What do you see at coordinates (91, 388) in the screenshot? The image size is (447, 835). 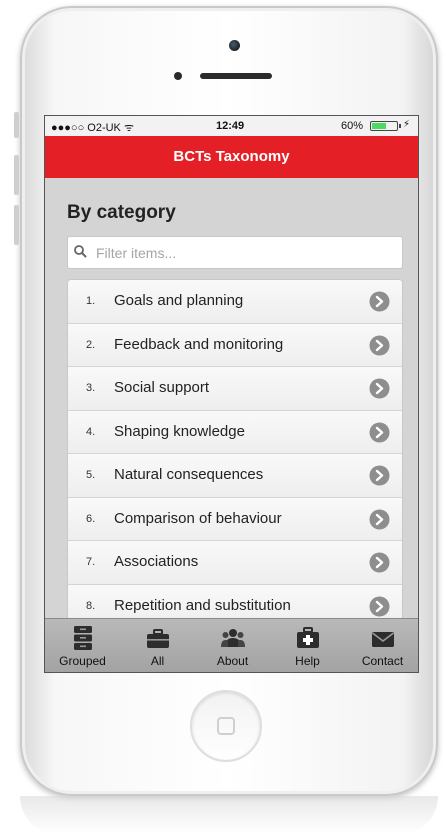 I see `item-number: 3.` at bounding box center [91, 388].